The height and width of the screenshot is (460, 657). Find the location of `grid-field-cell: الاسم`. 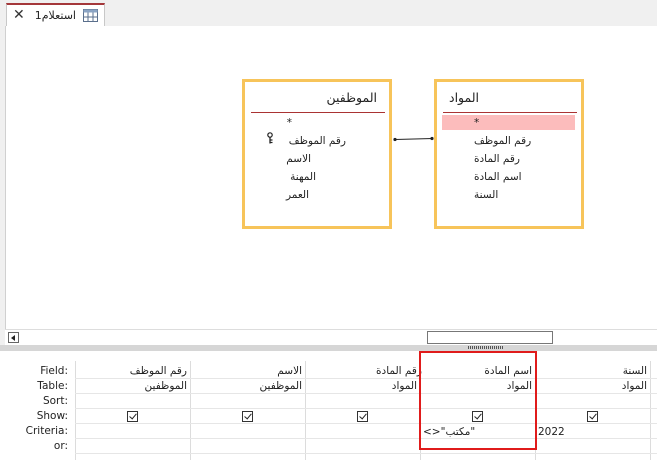

grid-field-cell: الاسم is located at coordinates (289, 371).